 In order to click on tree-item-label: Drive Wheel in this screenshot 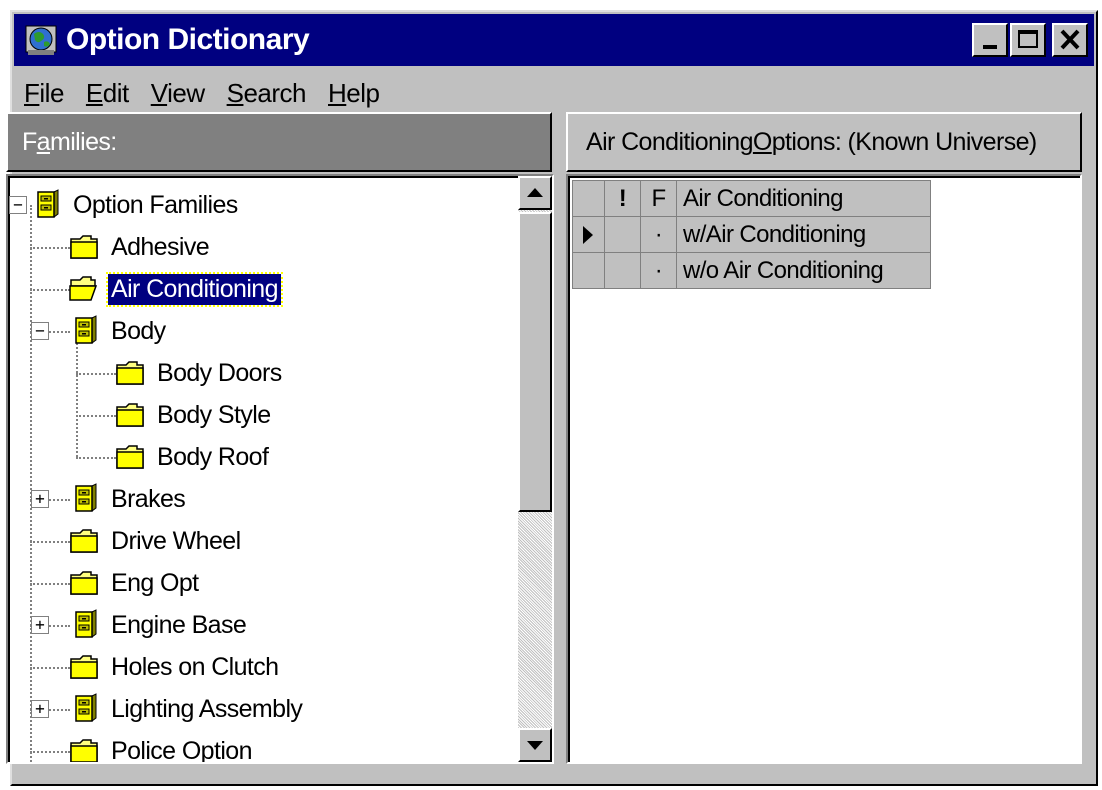, I will do `click(176, 540)`.